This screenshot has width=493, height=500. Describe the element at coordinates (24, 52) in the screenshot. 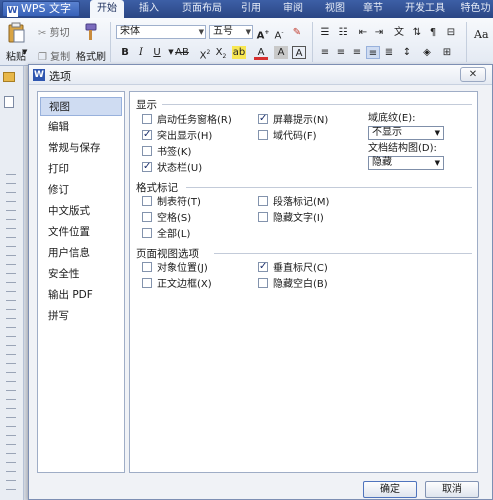

I see `chevron-down-icon: ▼` at that location.